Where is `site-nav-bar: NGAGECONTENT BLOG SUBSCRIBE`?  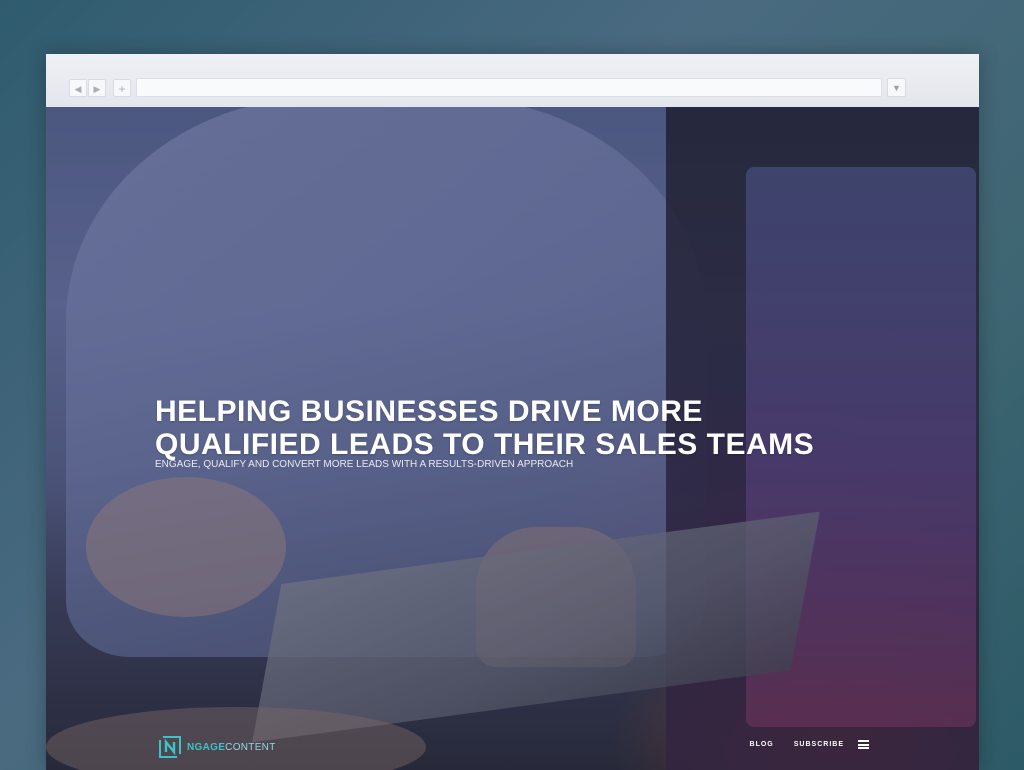
site-nav-bar: NGAGECONTENT BLOG SUBSCRIBE is located at coordinates (512, 748).